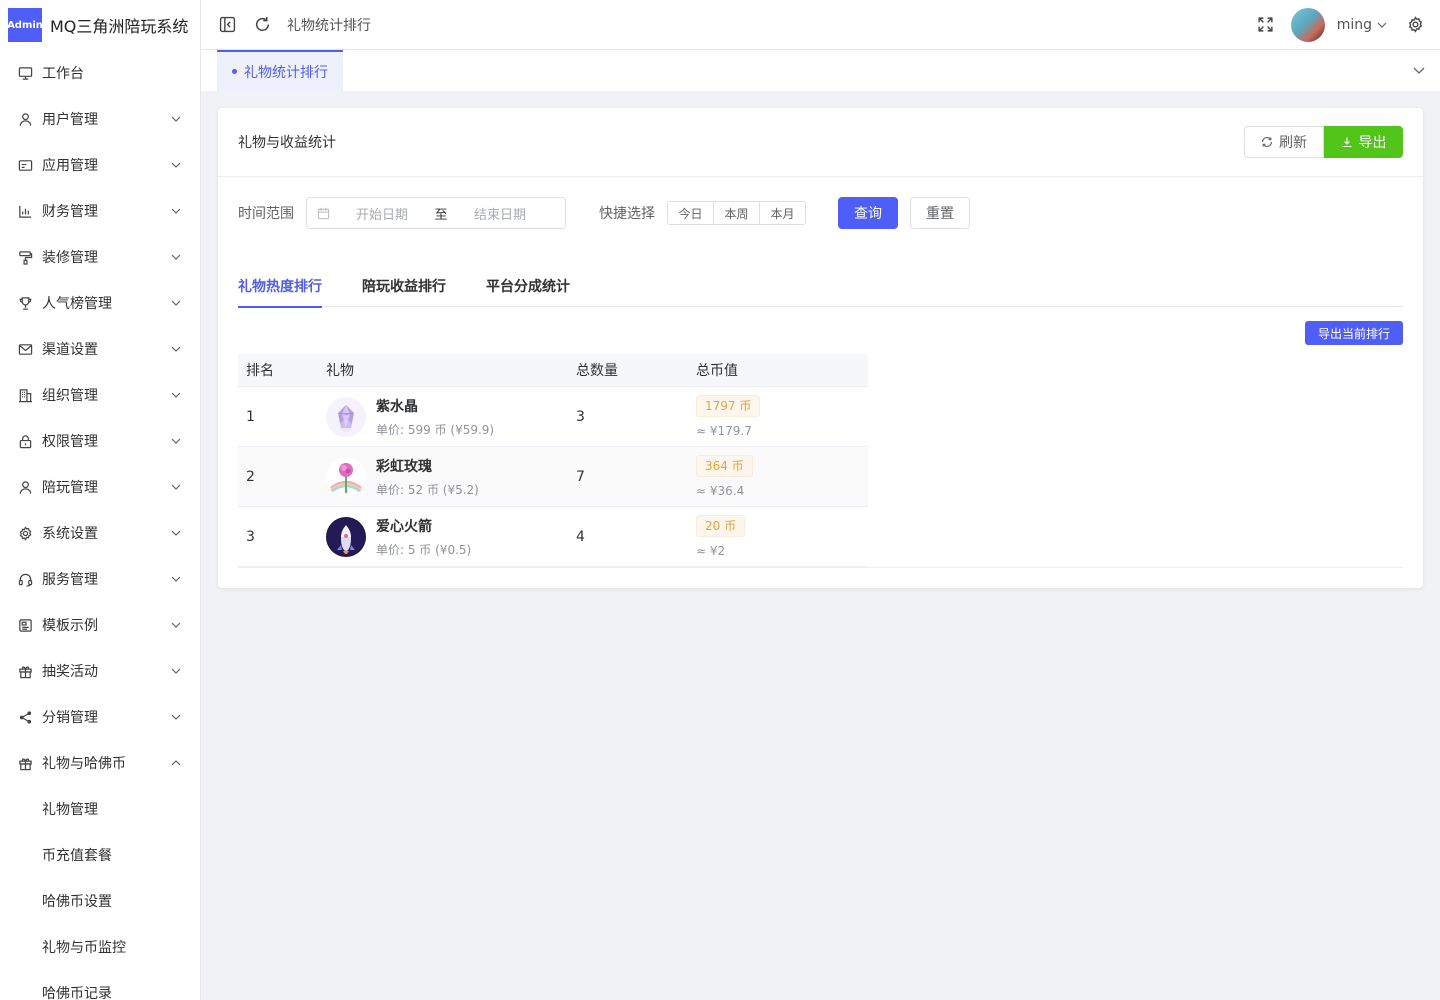 This screenshot has width=1440, height=1000. What do you see at coordinates (70, 580) in the screenshot?
I see `sidebar-item-label: 服务管理` at bounding box center [70, 580].